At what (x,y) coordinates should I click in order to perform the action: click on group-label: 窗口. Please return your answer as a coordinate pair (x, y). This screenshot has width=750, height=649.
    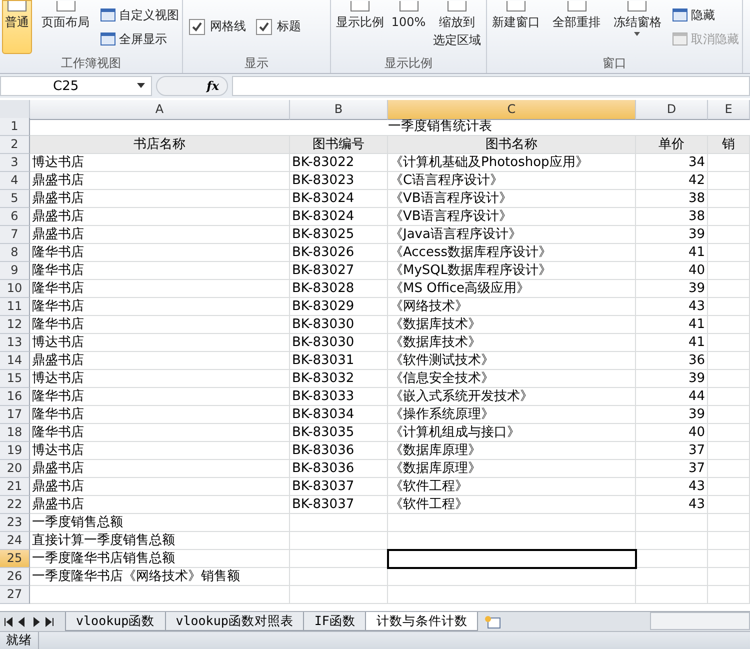
    Looking at the image, I should click on (615, 63).